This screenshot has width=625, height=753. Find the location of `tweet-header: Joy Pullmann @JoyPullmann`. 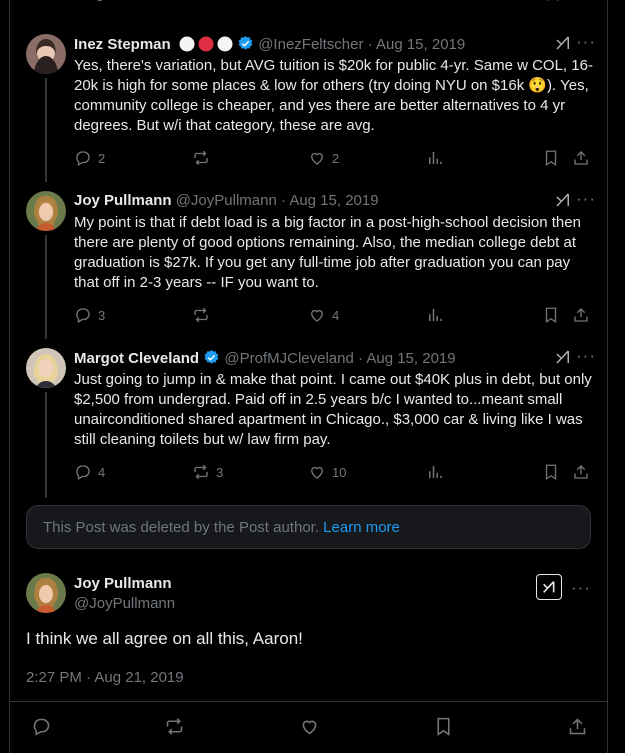

tweet-header: Joy Pullmann @JoyPullmann is located at coordinates (124, 594).